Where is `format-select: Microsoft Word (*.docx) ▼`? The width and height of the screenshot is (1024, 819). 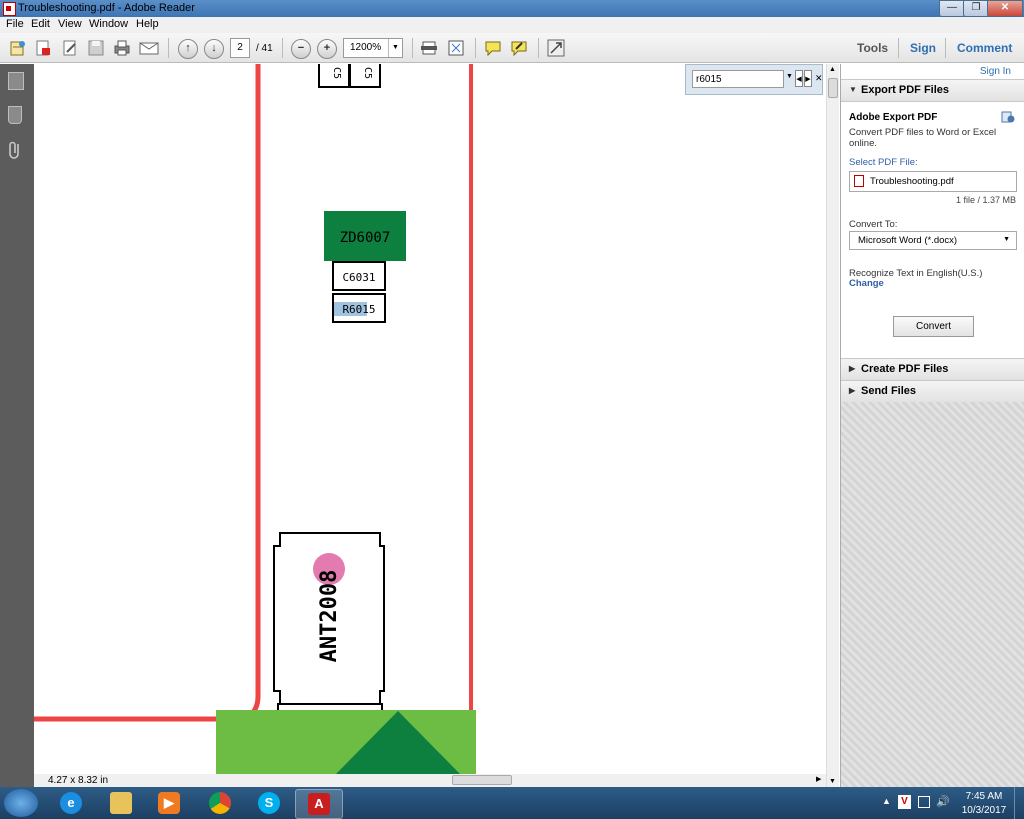 format-select: Microsoft Word (*.docx) ▼ is located at coordinates (933, 240).